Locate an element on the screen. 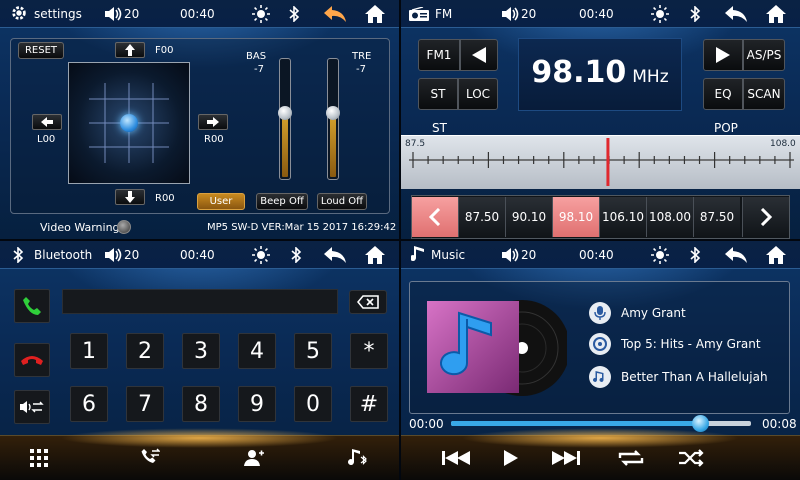 This screenshot has height=480, width=800. arrow-up-icon is located at coordinates (130, 50).